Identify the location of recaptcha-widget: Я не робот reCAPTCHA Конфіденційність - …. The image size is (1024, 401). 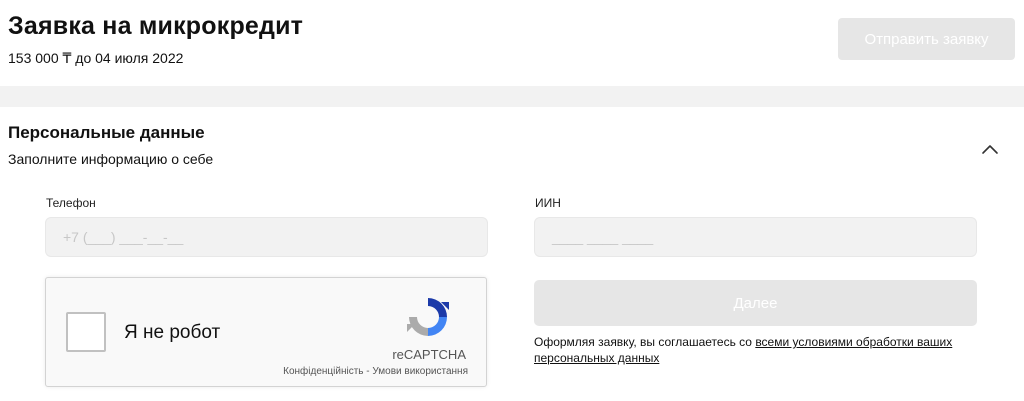
(266, 332).